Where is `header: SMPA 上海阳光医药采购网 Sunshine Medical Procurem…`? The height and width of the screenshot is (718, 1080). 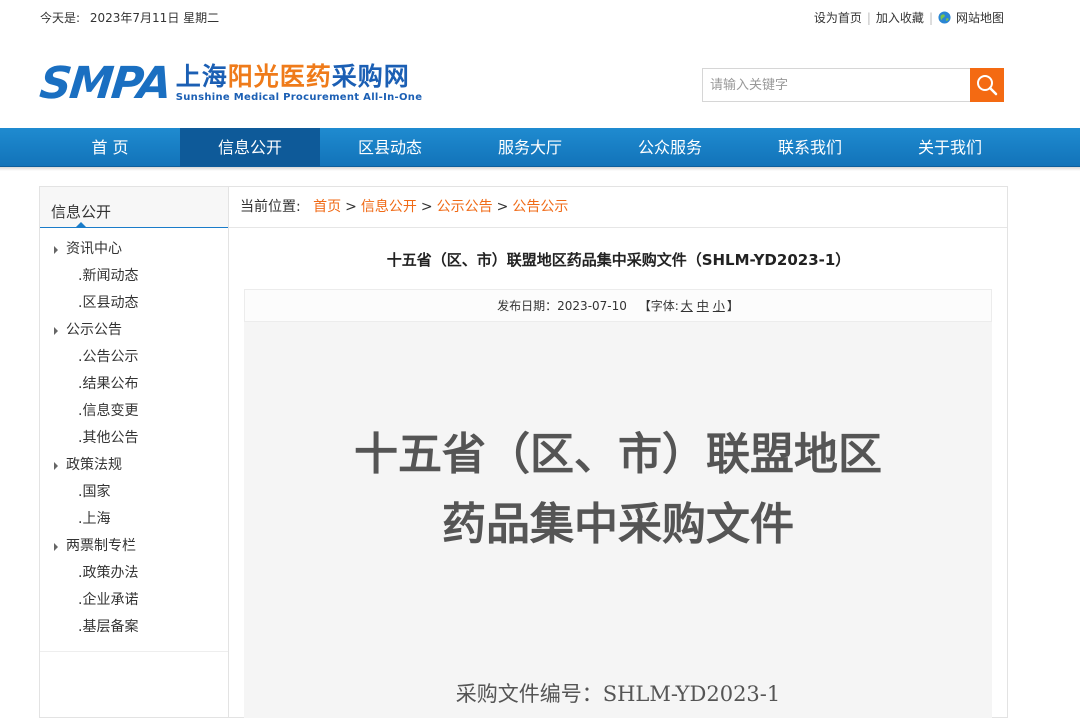 header: SMPA 上海阳光医药采购网 Sunshine Medical Procurem… is located at coordinates (540, 81).